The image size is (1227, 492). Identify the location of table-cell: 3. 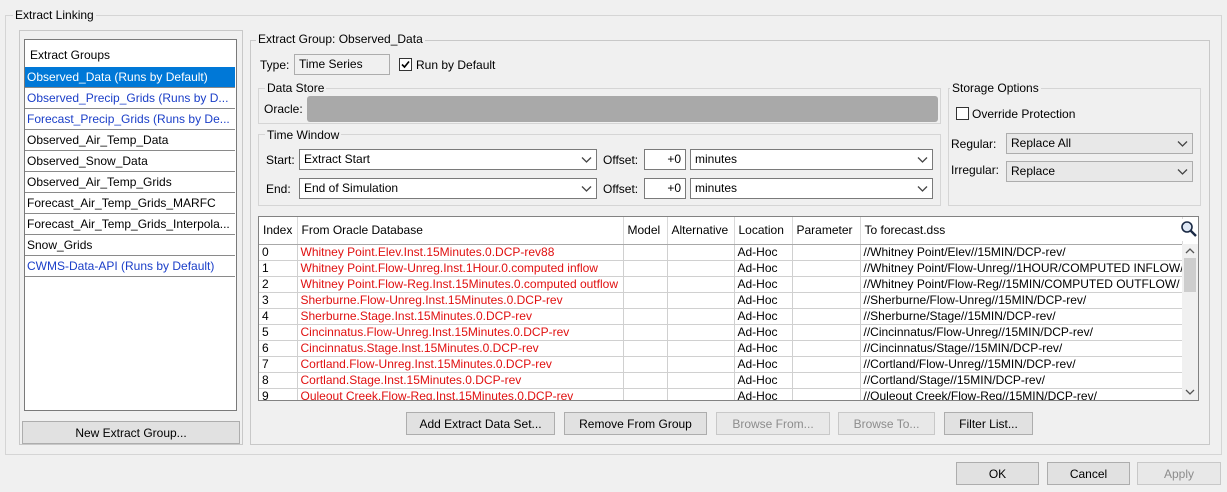
(278, 300).